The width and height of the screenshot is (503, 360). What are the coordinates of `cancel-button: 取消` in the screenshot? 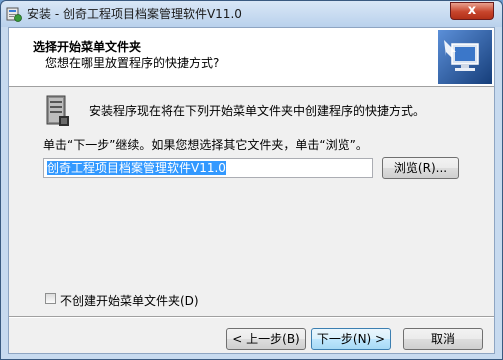 It's located at (443, 339).